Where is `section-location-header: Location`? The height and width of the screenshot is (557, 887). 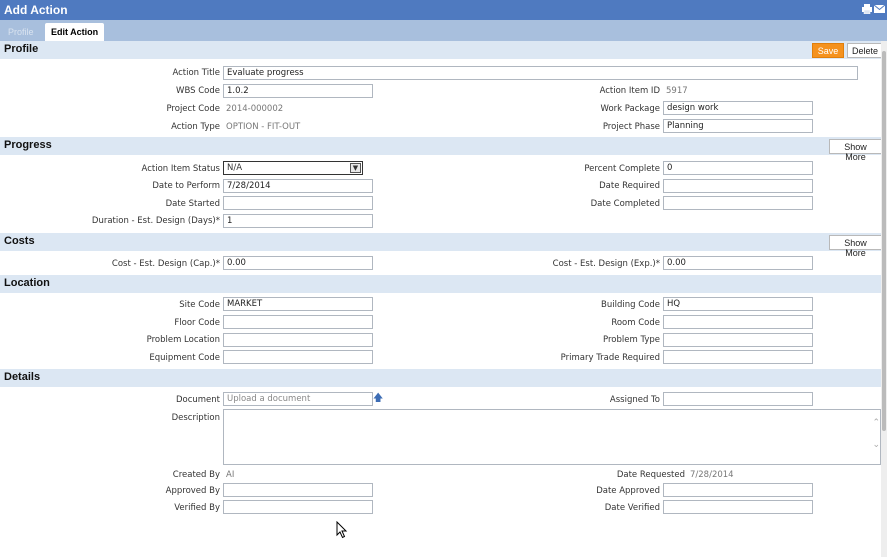
section-location-header: Location is located at coordinates (440, 284).